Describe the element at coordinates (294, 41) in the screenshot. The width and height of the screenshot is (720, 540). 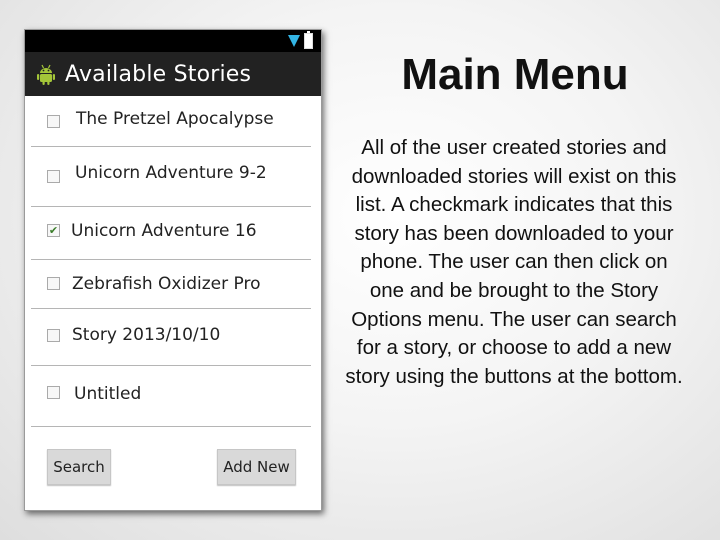
I see `wifi-icon` at that location.